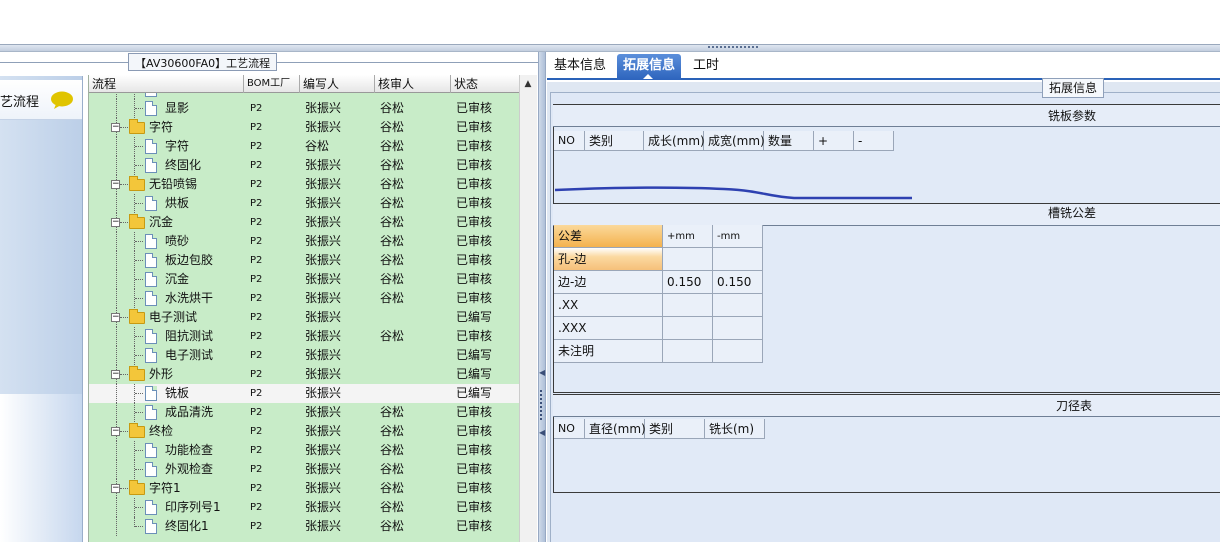 This screenshot has width=1220, height=542. I want to click on table-row: 显影 P2 张振兴 谷松 已审核, so click(304, 108).